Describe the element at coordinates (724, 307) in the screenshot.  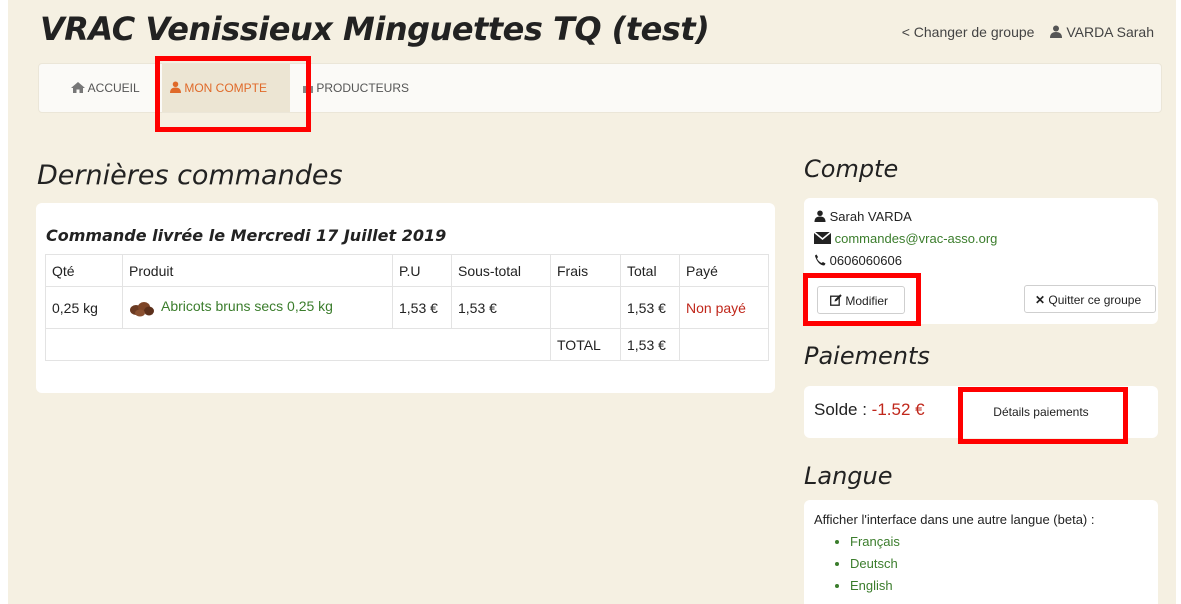
I see `row-paid-status: Non payé` at that location.